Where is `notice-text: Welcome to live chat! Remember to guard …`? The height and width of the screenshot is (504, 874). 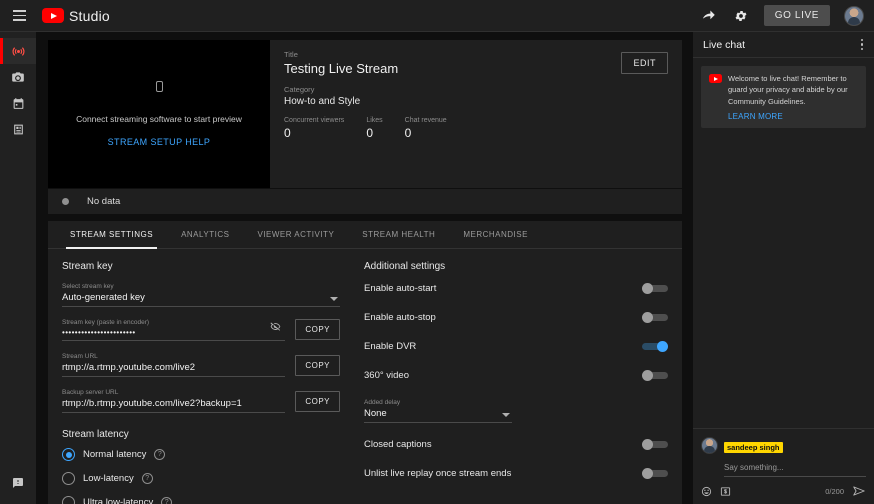
notice-text: Welcome to live chat! Remember to guard … is located at coordinates (788, 90).